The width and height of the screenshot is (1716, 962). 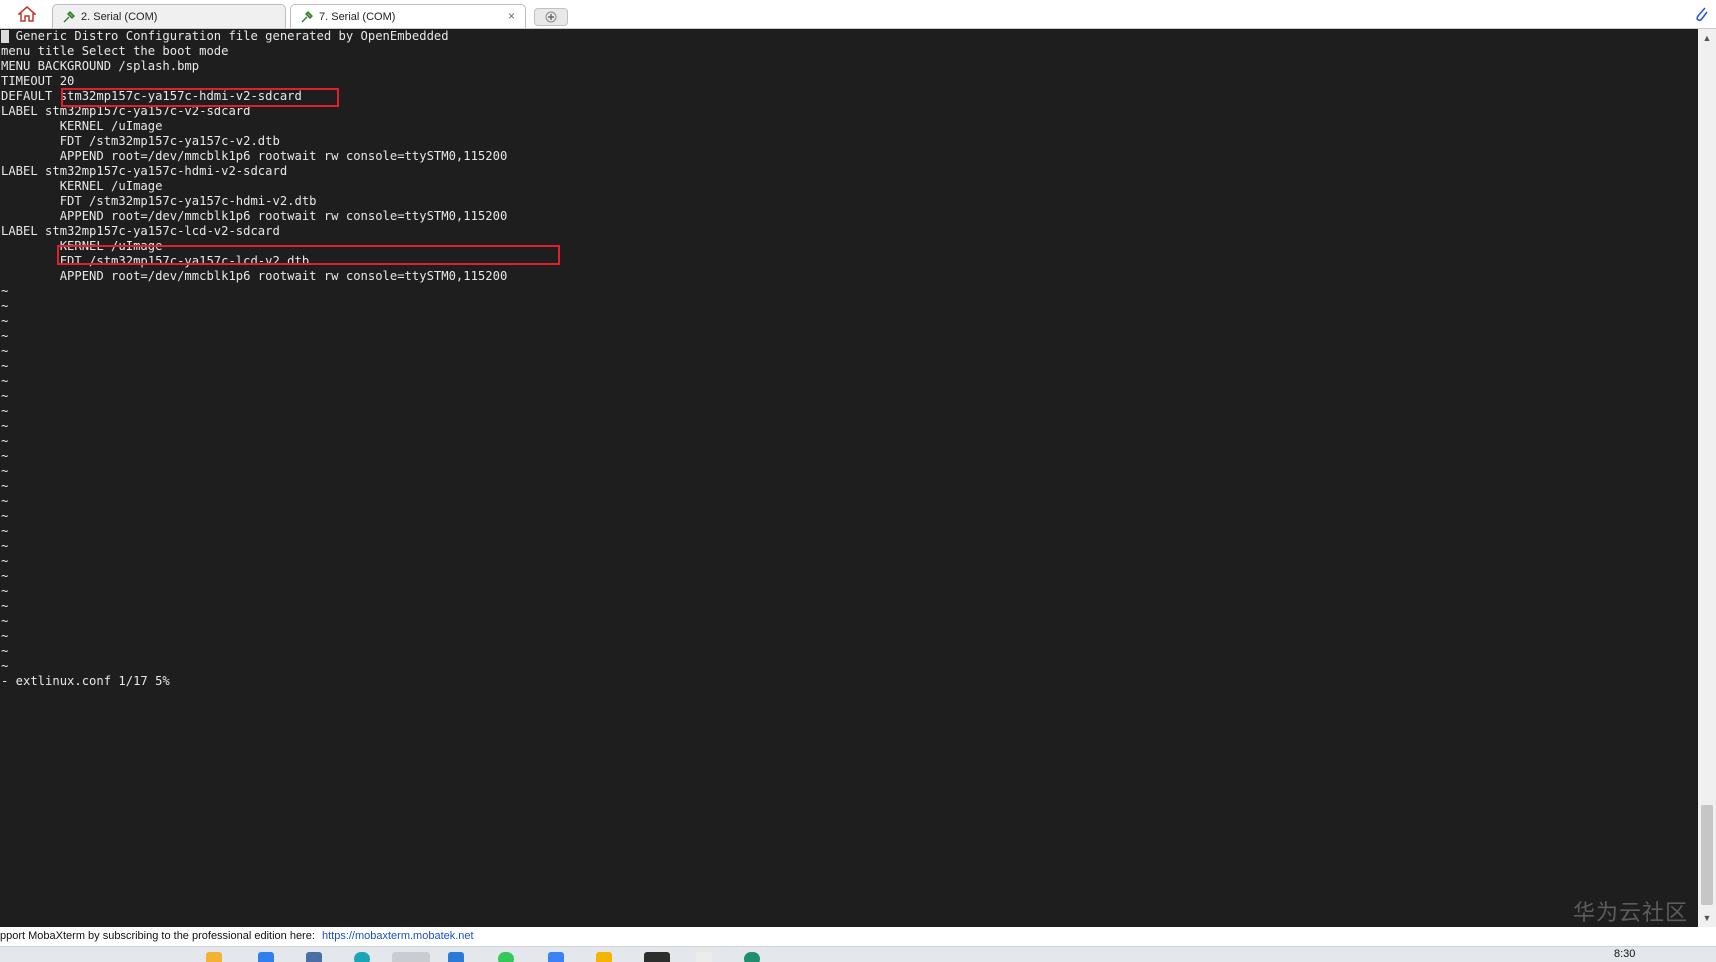 I want to click on clock: 8:30, so click(x=1625, y=954).